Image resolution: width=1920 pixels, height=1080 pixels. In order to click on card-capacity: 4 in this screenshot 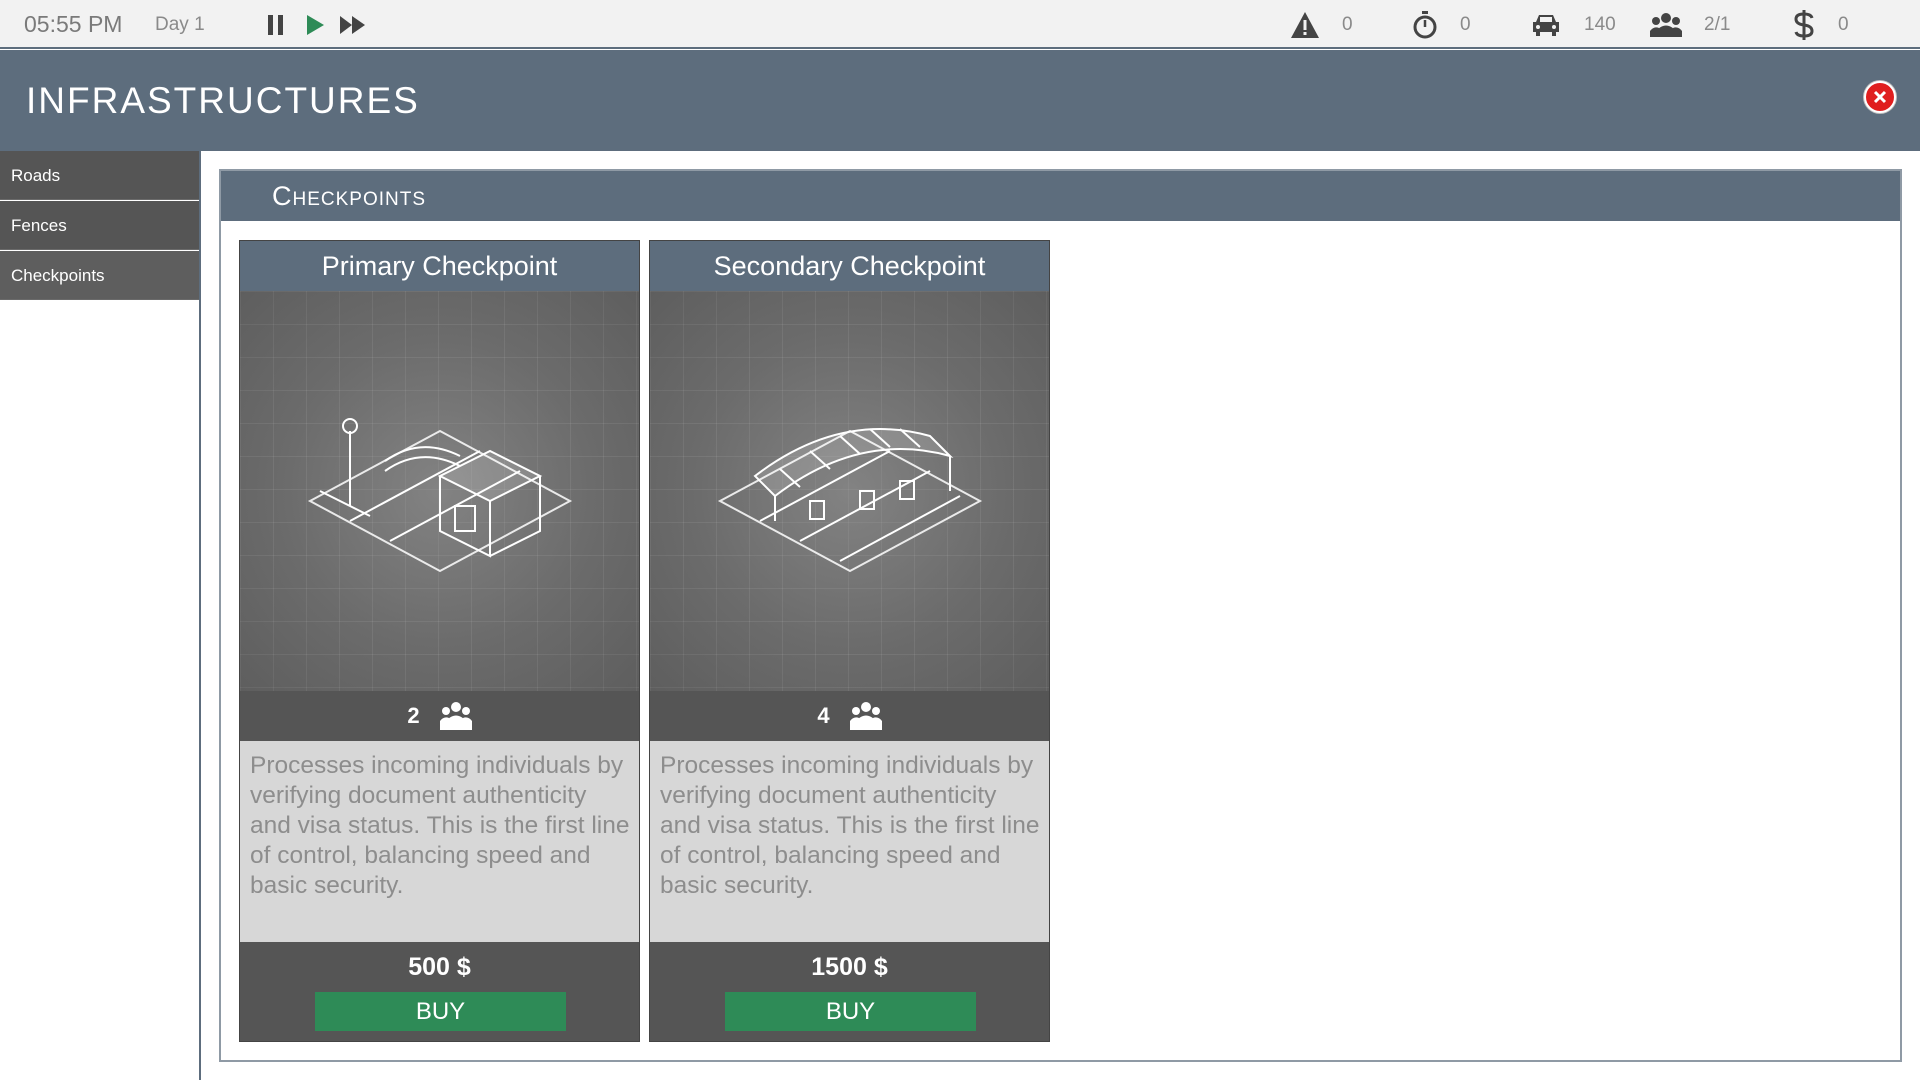, I will do `click(849, 716)`.